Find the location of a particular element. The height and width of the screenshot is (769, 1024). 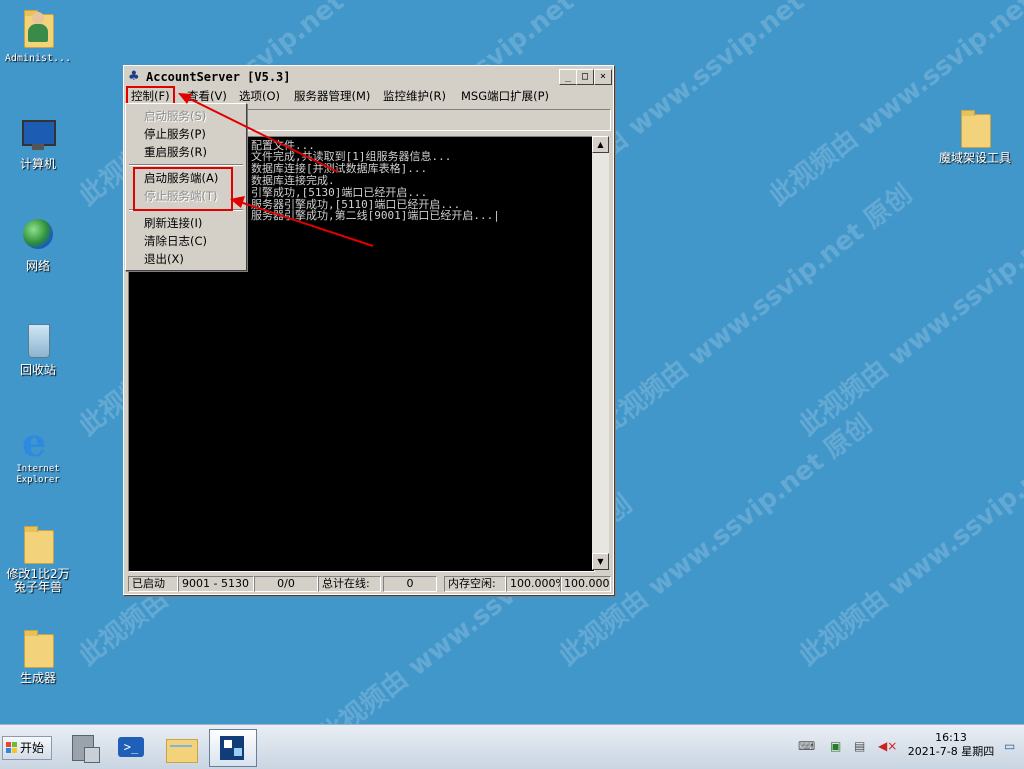

security-icon: ▣ is located at coordinates (835, 746).